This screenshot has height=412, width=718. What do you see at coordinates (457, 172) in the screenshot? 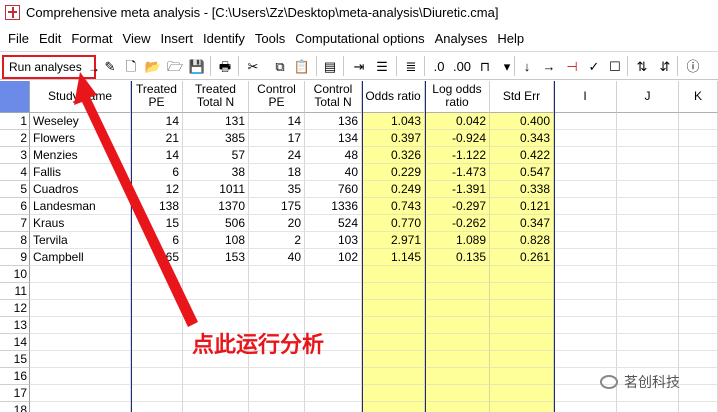
I see `cell-log-odds-ratio: -1.473` at bounding box center [457, 172].